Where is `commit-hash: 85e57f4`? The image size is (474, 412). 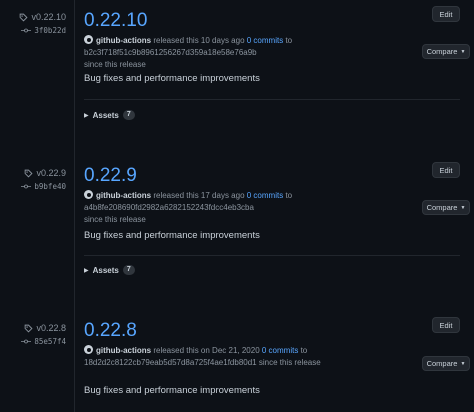
commit-hash: 85e57f4 is located at coordinates (50, 341).